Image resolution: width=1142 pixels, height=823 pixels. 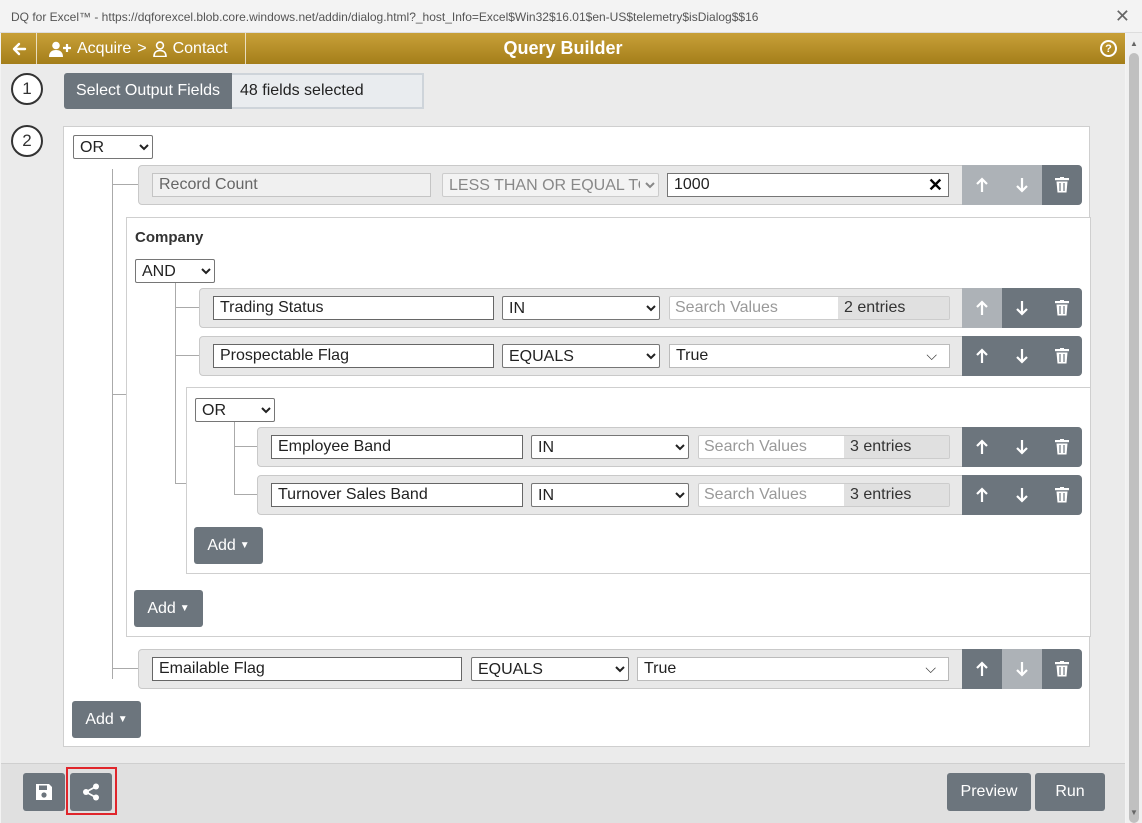 I want to click on add-company-button: Add ▼, so click(x=168, y=608).